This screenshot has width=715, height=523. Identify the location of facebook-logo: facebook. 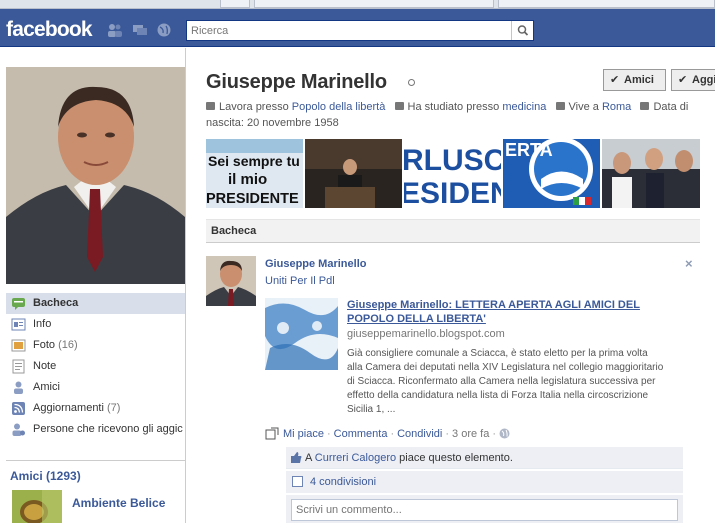
(49, 30).